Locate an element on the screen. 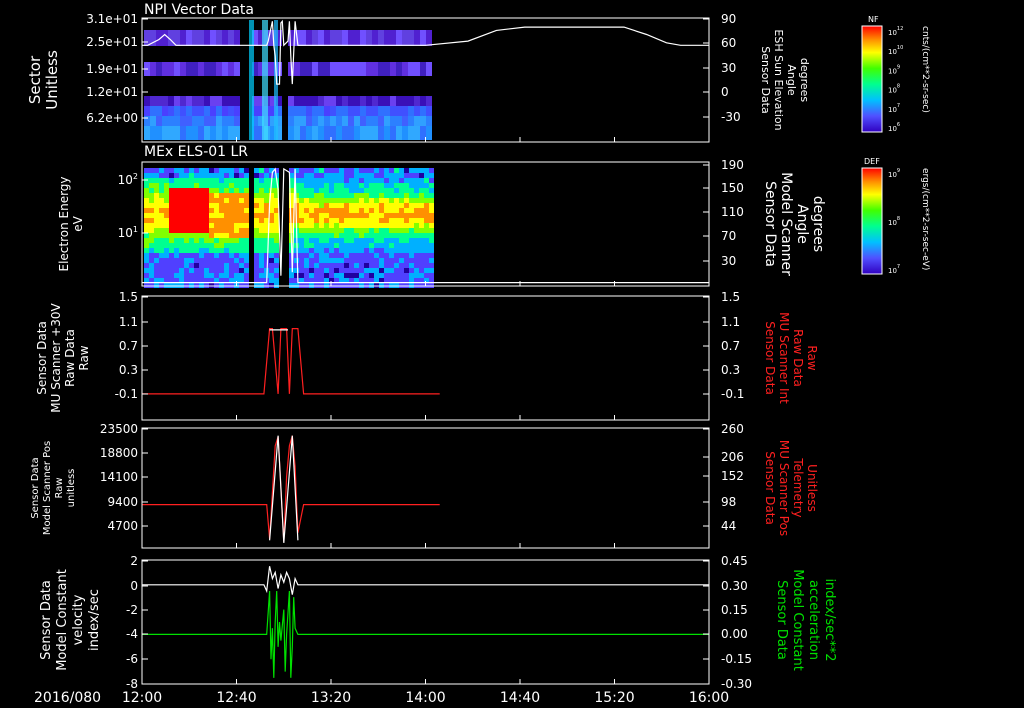 The width and height of the screenshot is (1024, 708). panel-5-left-label-line-4: index/sec is located at coordinates (94, 620).